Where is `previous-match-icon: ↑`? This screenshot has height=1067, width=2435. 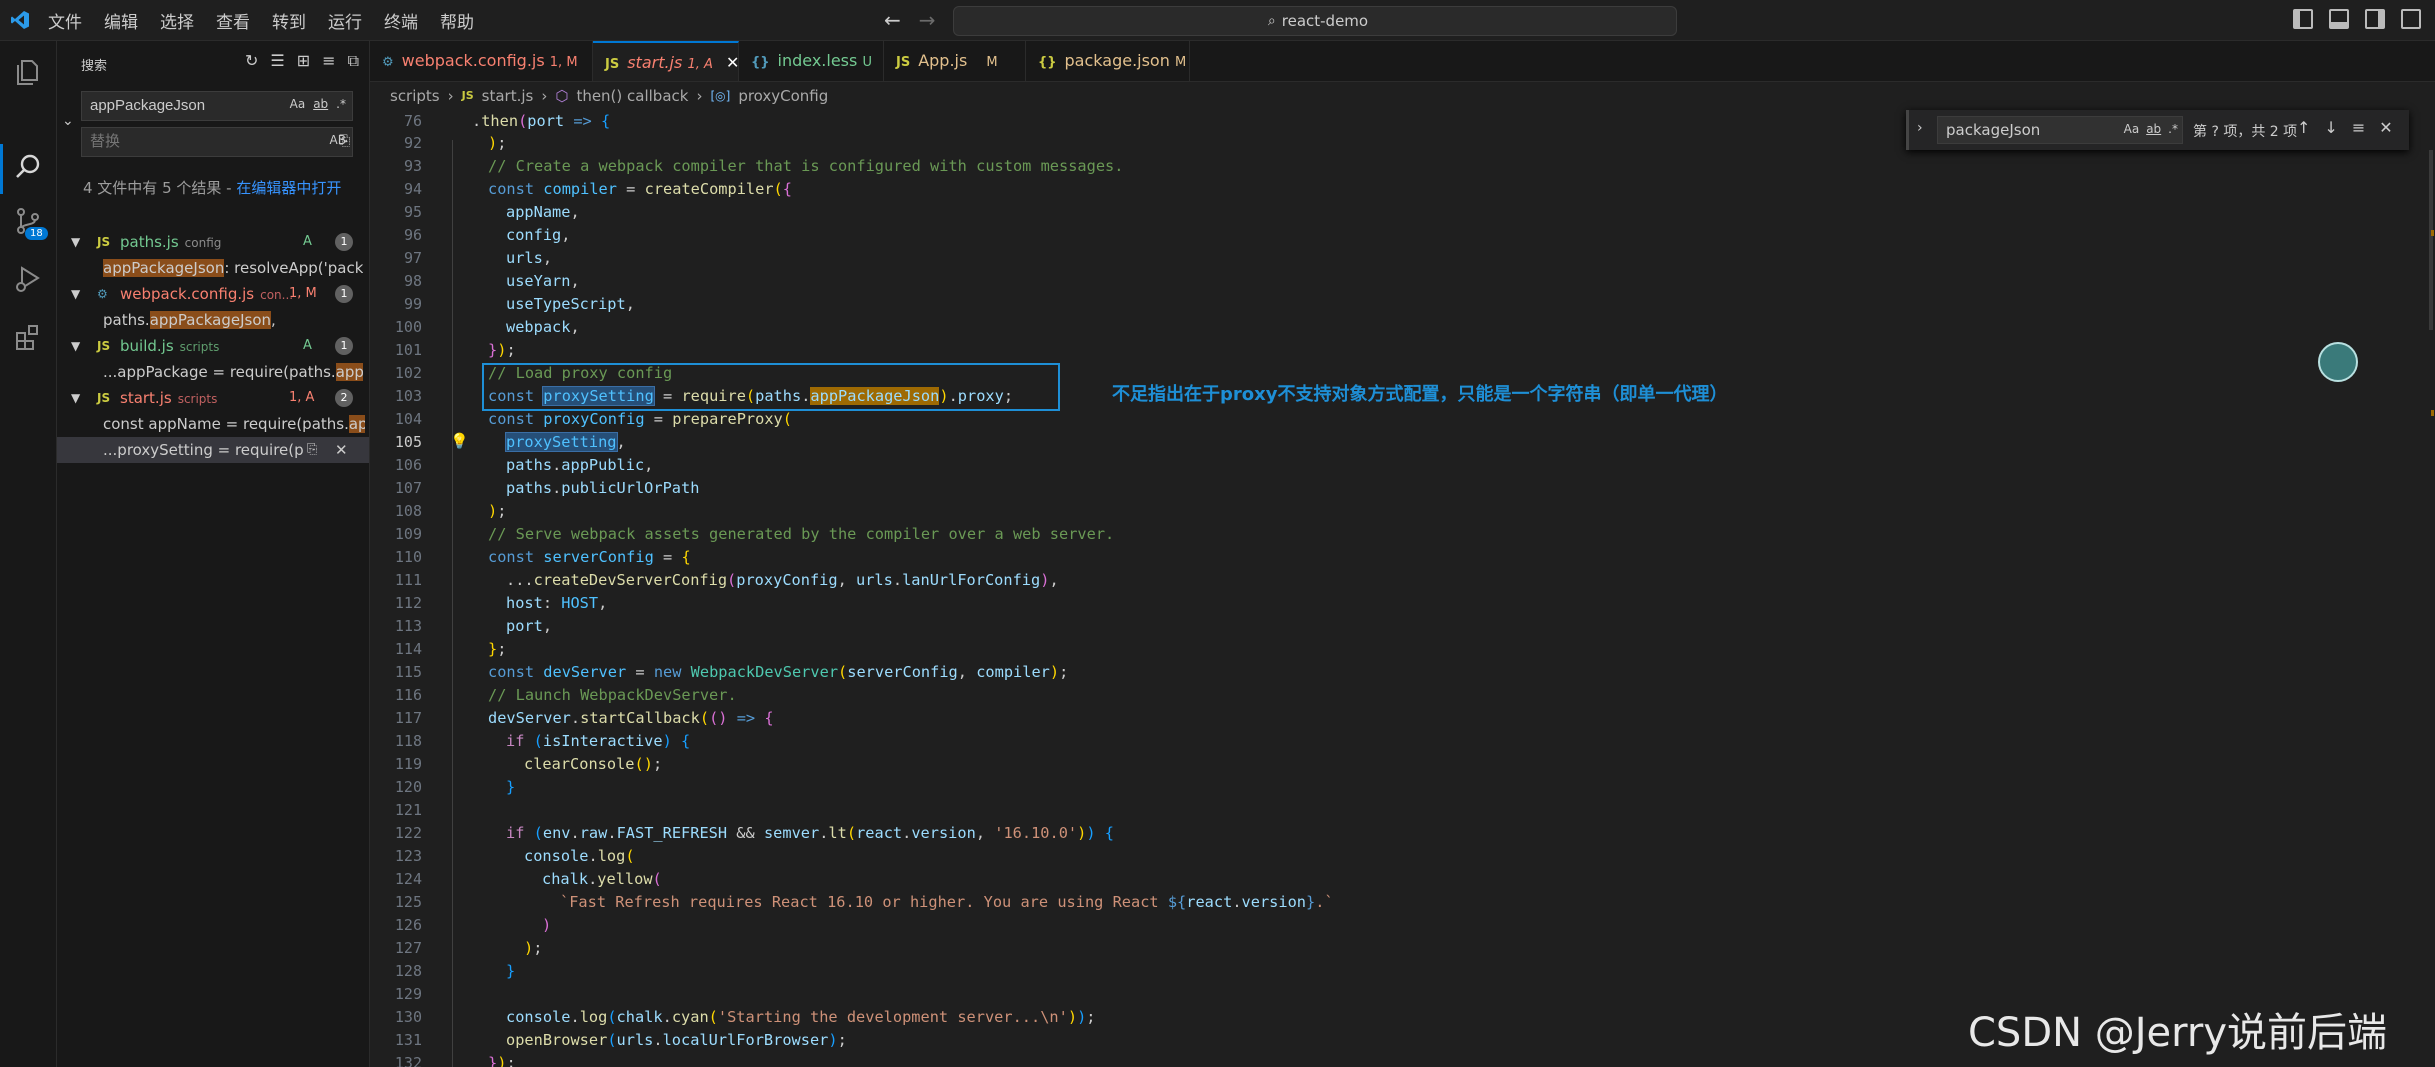
previous-match-icon: ↑ is located at coordinates (2303, 127).